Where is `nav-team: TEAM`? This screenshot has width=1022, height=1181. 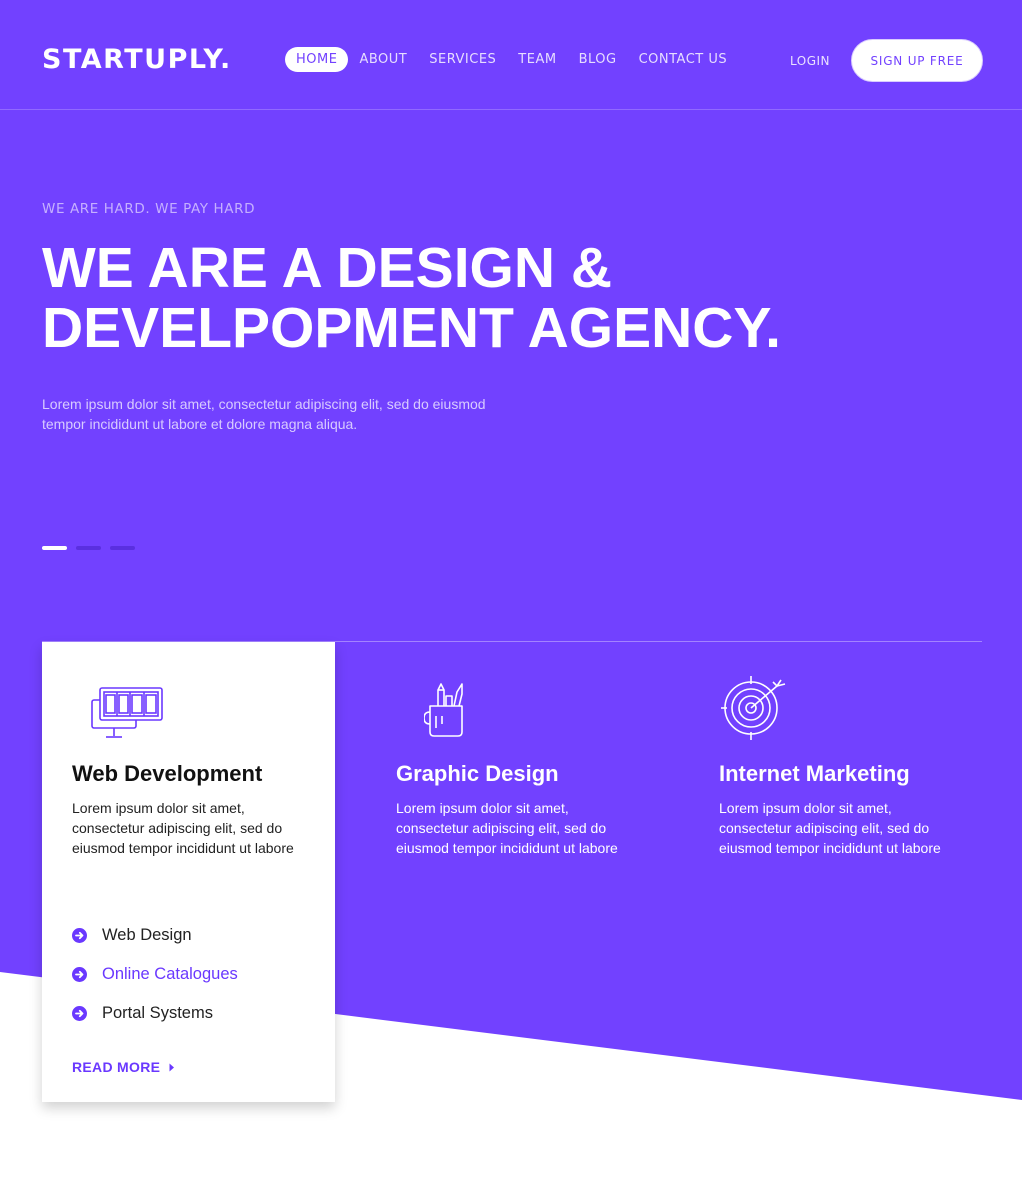 nav-team: TEAM is located at coordinates (537, 59).